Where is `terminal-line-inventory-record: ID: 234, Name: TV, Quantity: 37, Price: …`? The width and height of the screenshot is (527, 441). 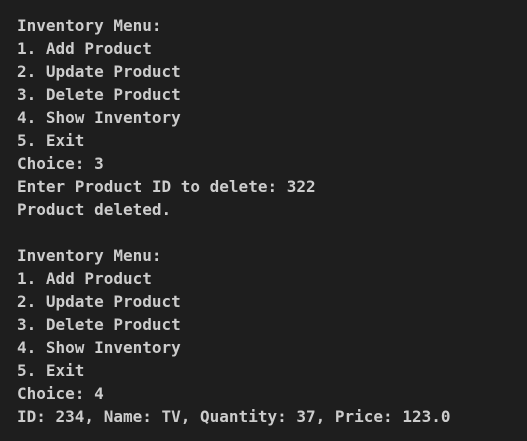 terminal-line-inventory-record: ID: 234, Name: TV, Quantity: 37, Price: … is located at coordinates (234, 416).